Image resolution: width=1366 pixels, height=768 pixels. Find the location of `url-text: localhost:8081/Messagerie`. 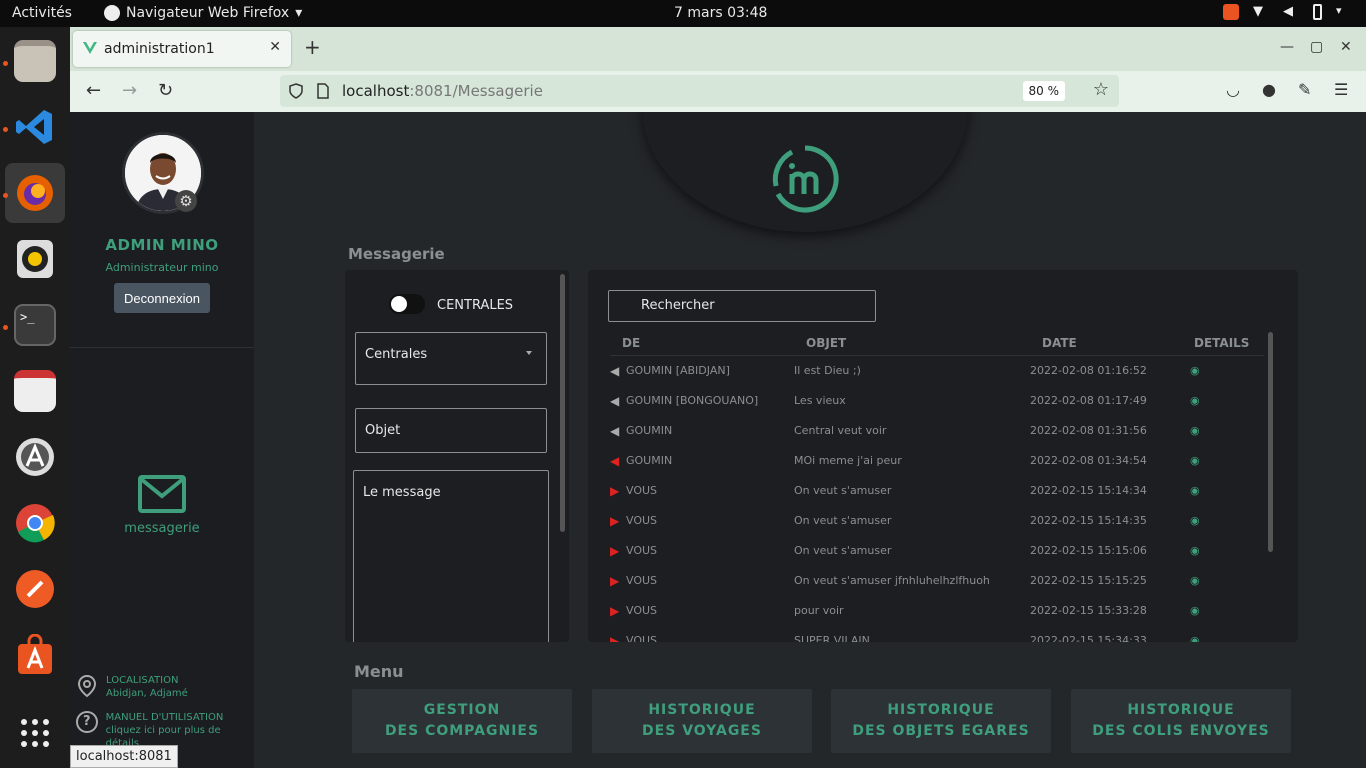

url-text: localhost:8081/Messagerie is located at coordinates (442, 91).